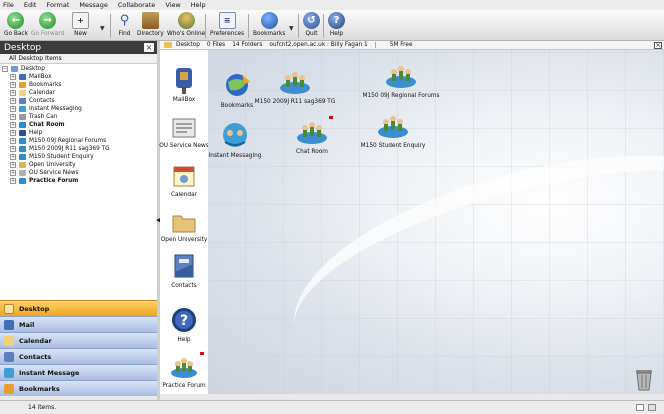 The image size is (664, 414). I want to click on toolbar-divider, so click(205, 26).